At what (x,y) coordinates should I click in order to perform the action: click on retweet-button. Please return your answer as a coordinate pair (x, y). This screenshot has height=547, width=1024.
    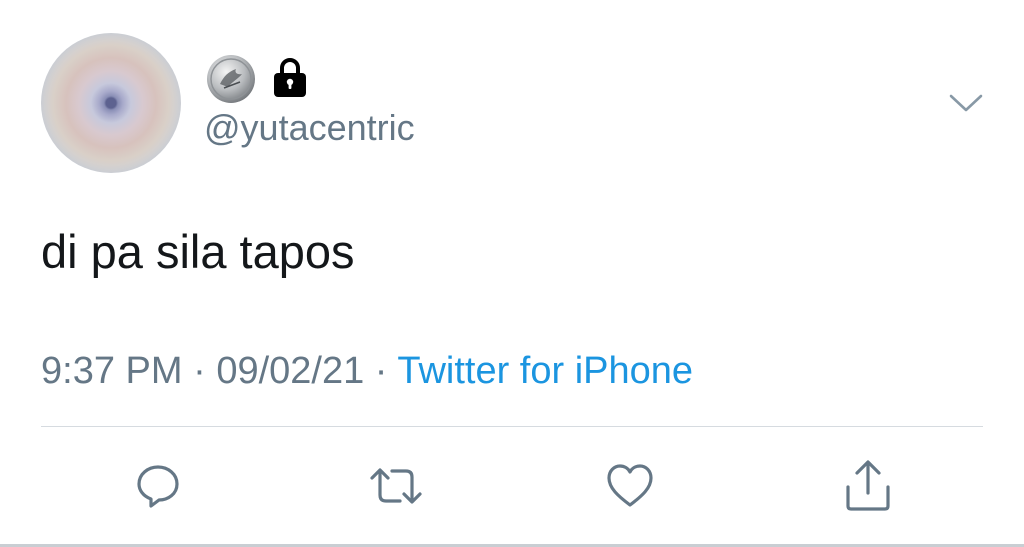
    Looking at the image, I should click on (396, 486).